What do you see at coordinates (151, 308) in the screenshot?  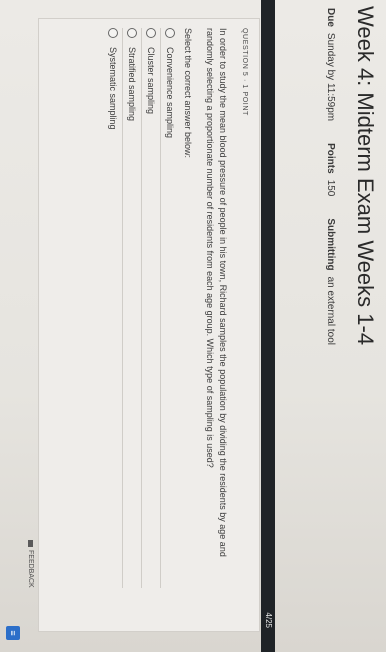 I see `answer-option-cluster: Cluster sampling` at bounding box center [151, 308].